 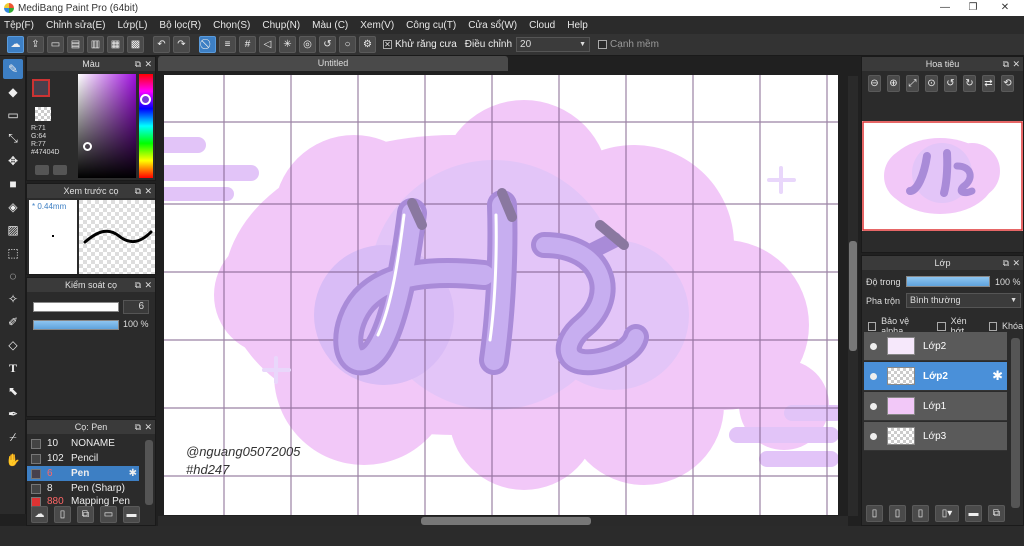 I want to click on hue-slider, so click(x=146, y=126).